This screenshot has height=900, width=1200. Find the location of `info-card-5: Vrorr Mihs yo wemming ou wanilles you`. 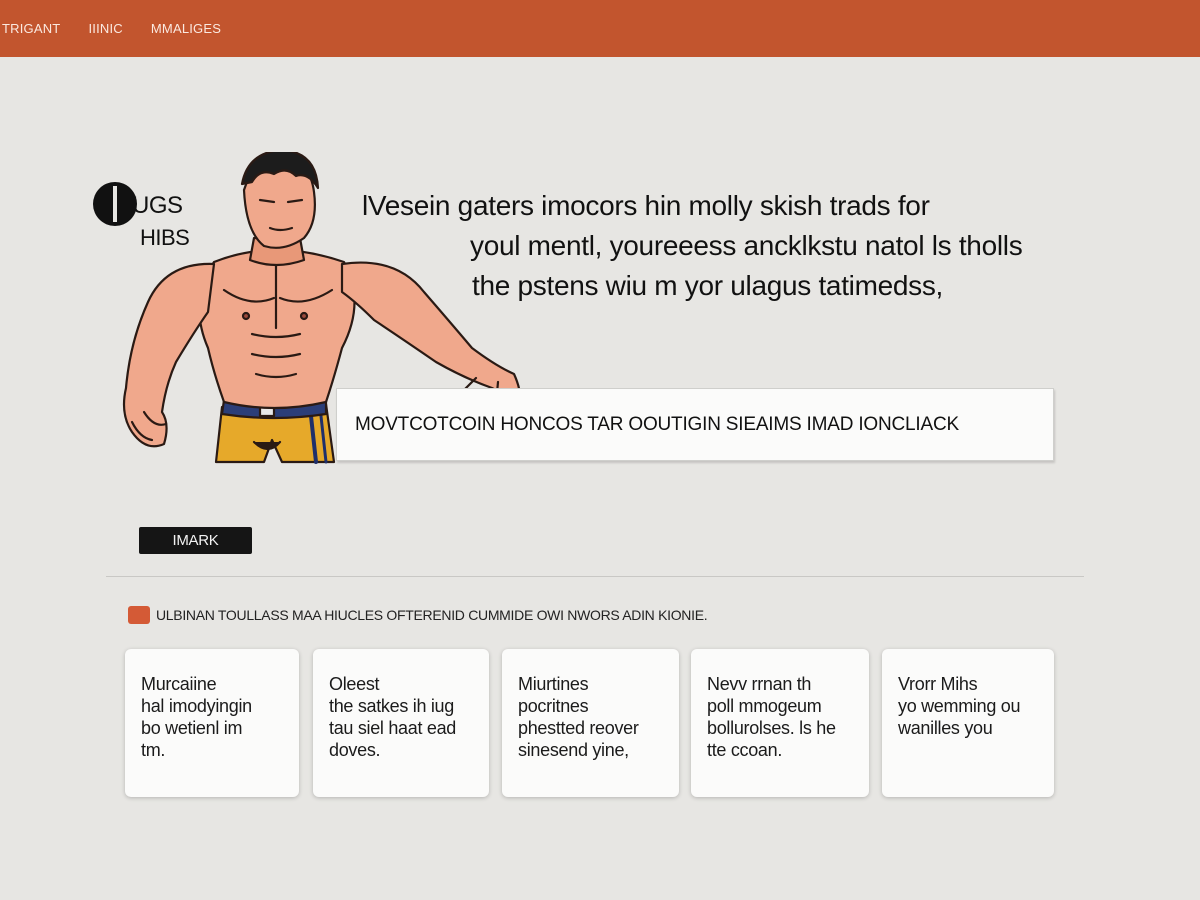

info-card-5: Vrorr Mihs yo wemming ou wanilles you is located at coordinates (968, 723).